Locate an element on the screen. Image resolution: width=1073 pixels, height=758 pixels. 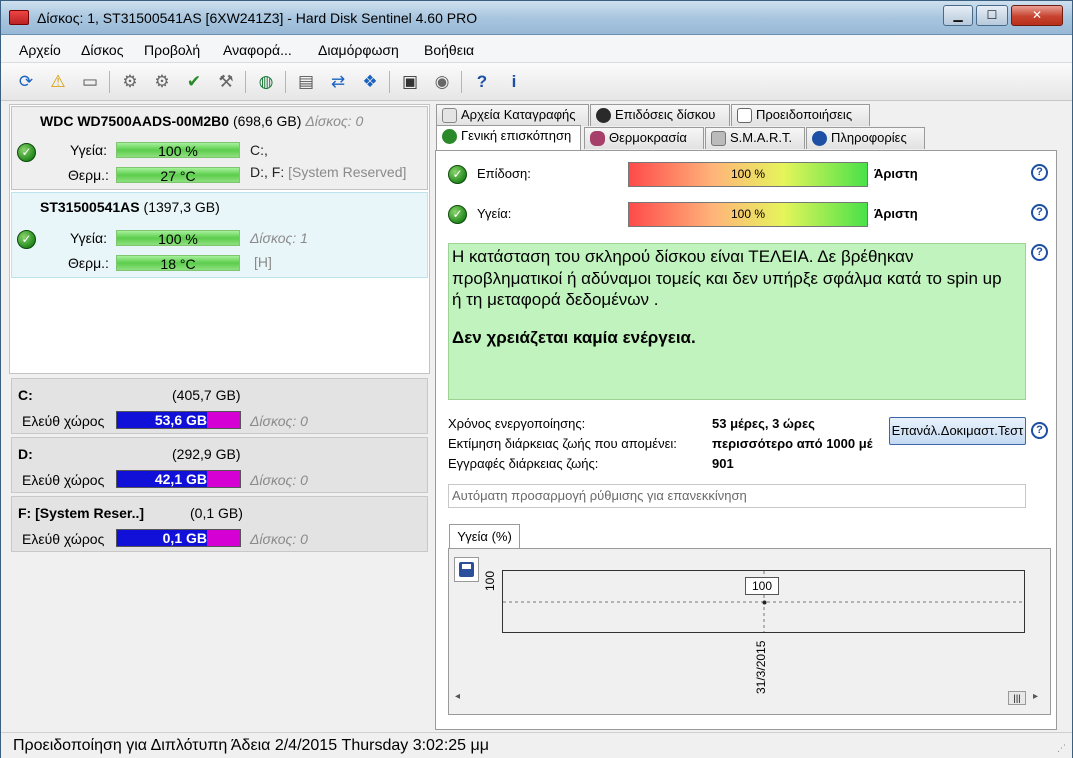
check-icon is located at coordinates (449, 136).